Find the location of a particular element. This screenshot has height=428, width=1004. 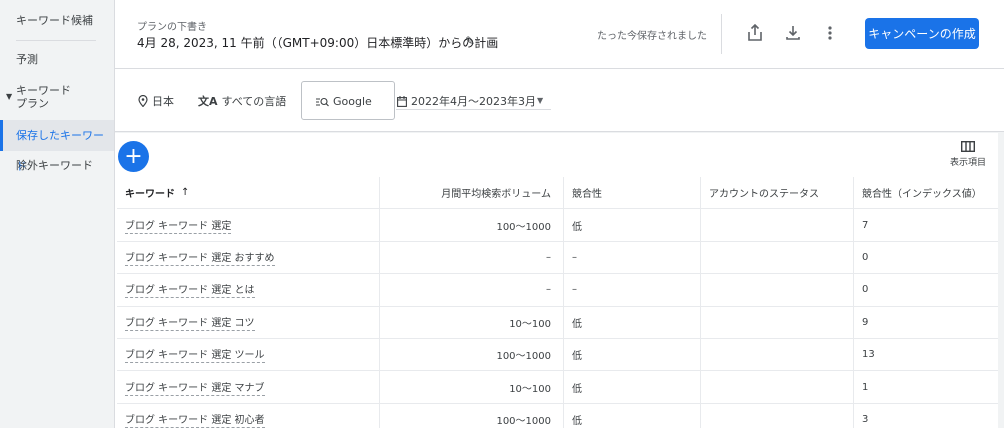

language-filter: 文A すべての言語 is located at coordinates (242, 101).